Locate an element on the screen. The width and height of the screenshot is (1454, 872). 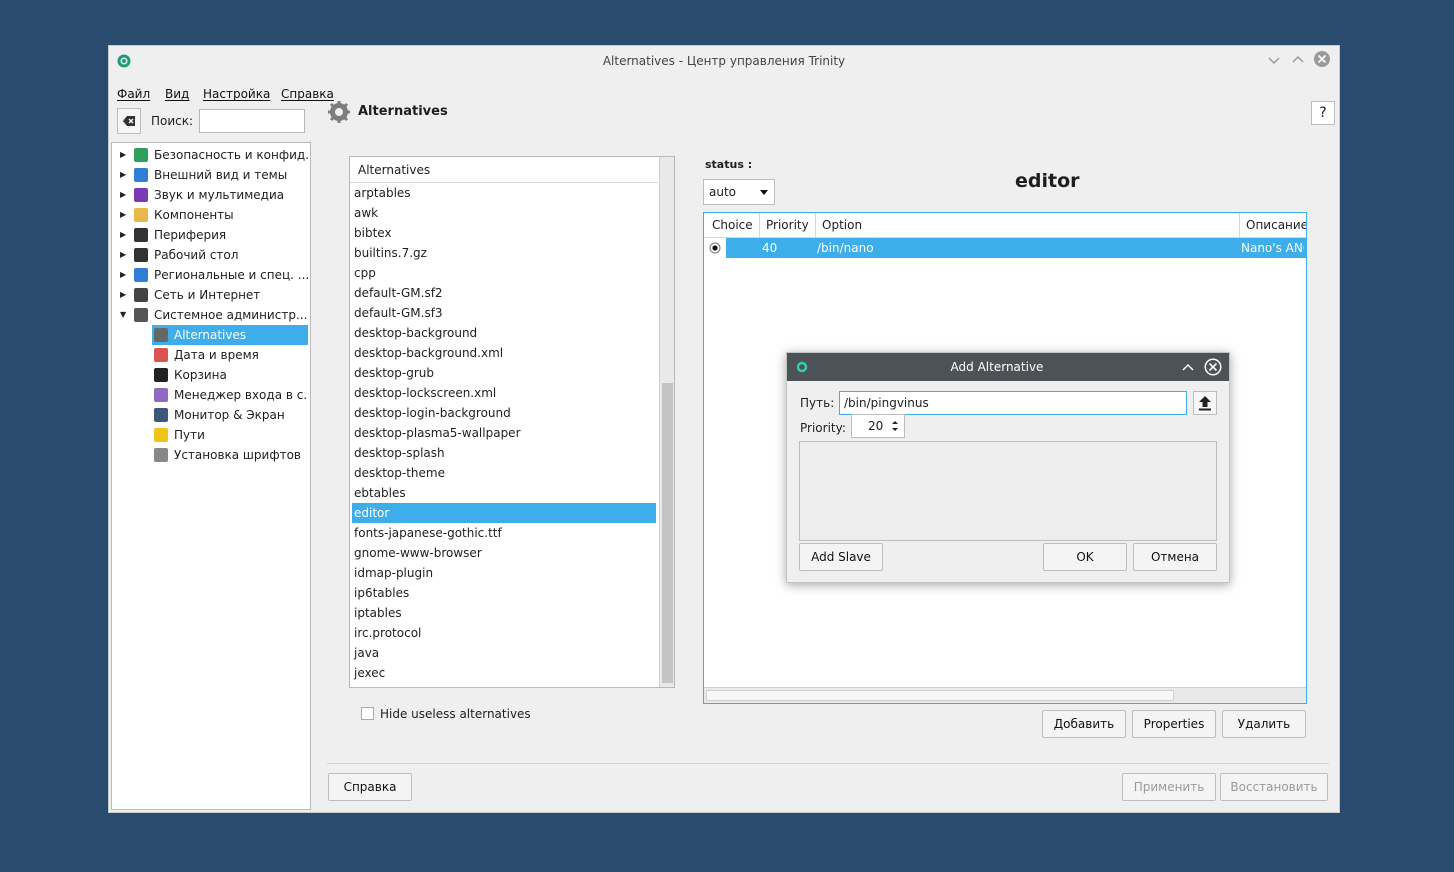
list-item: default-GM.sf3 is located at coordinates (504, 313).